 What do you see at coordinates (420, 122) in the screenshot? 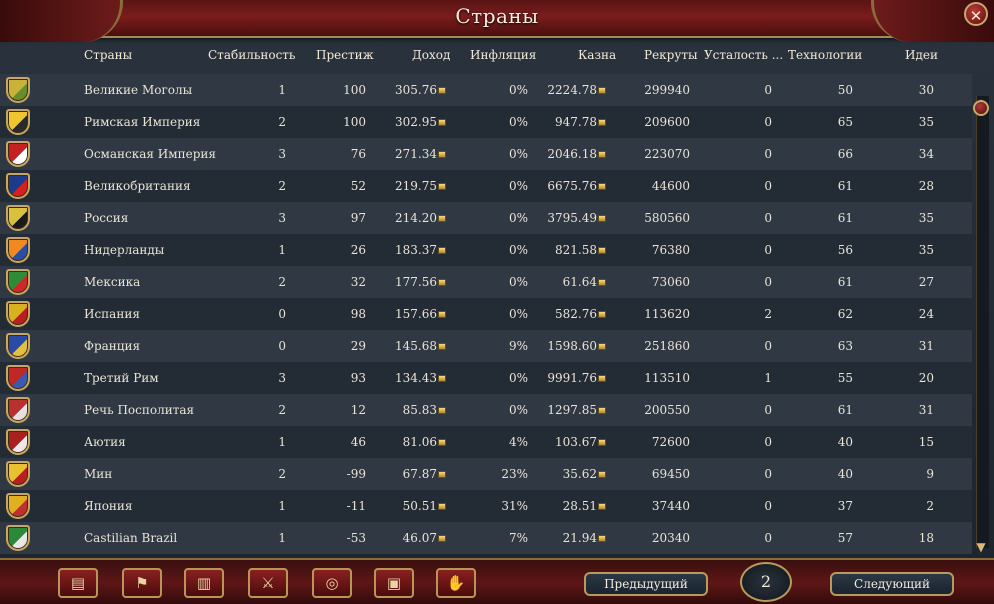
I see `income-cell: 302.95` at bounding box center [420, 122].